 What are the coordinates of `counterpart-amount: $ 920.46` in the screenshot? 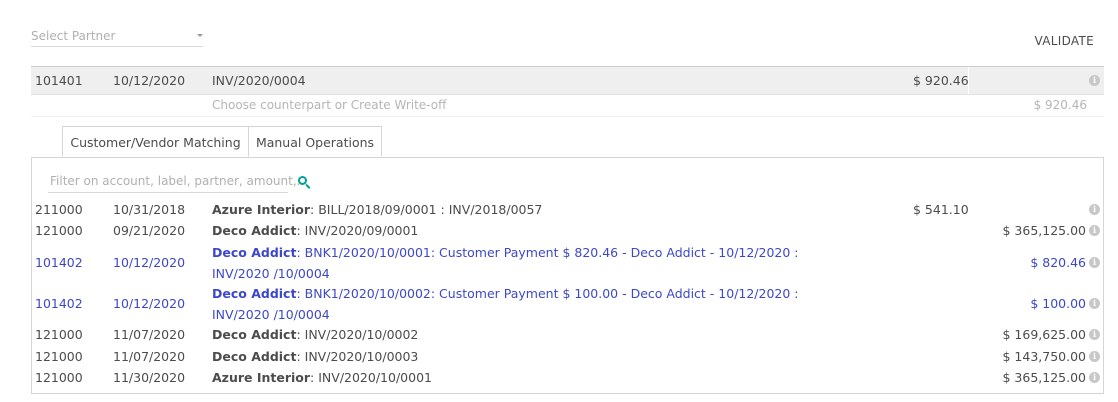 It's located at (1060, 105).